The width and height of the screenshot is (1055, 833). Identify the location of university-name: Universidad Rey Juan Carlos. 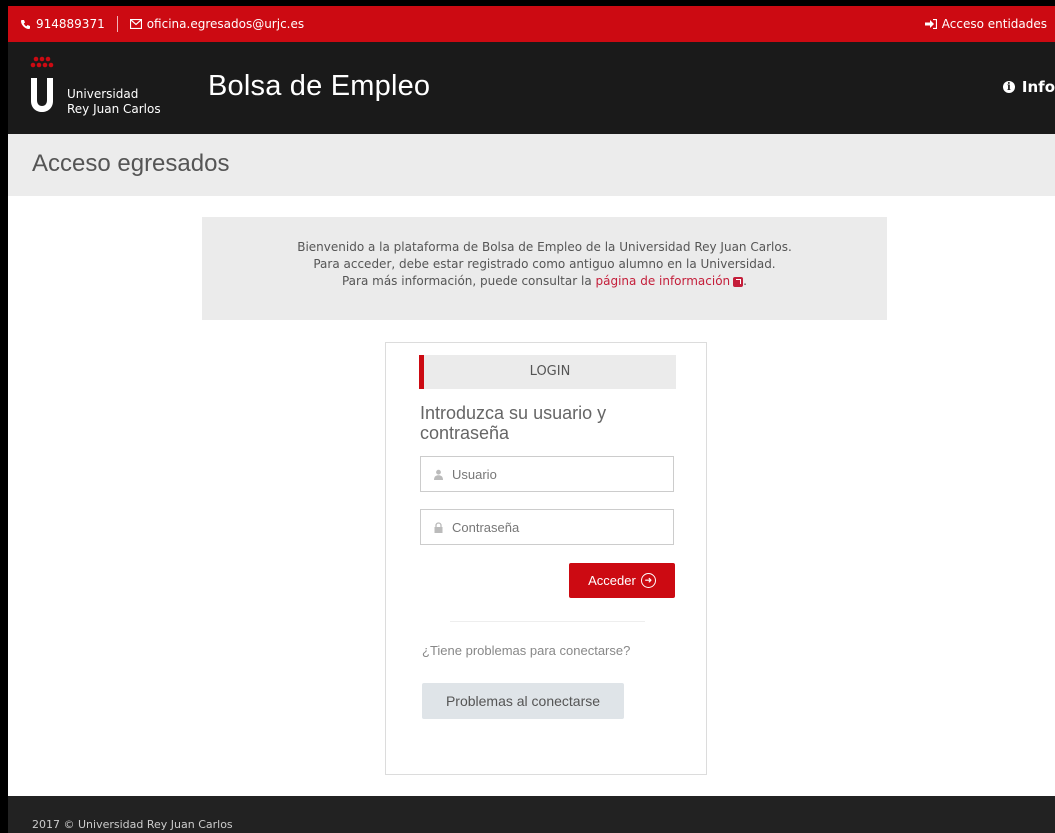
(114, 102).